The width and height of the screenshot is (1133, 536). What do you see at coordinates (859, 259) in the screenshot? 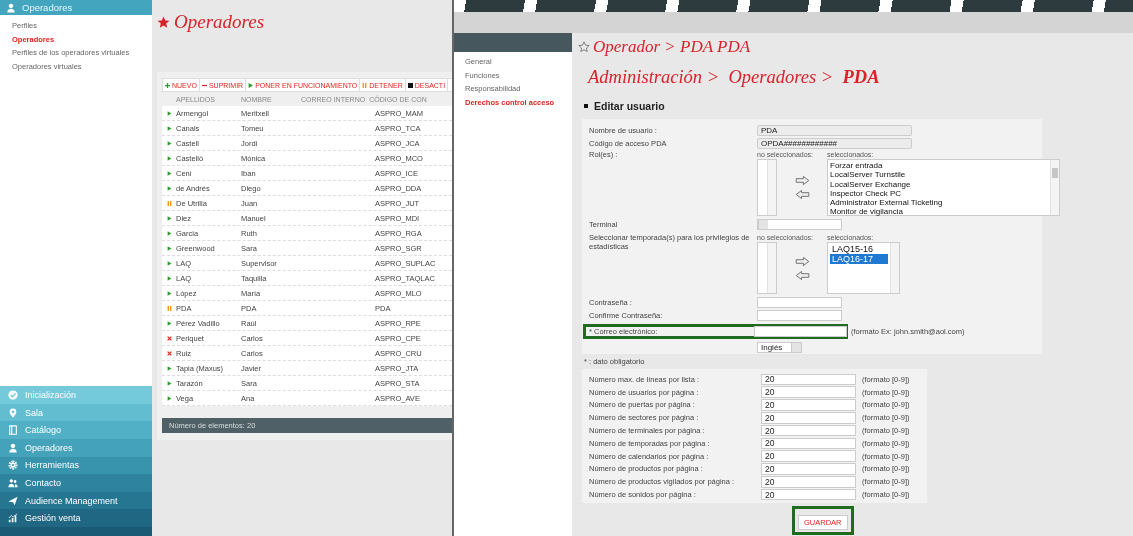
I see `list-item: LAQ16-17` at bounding box center [859, 259].